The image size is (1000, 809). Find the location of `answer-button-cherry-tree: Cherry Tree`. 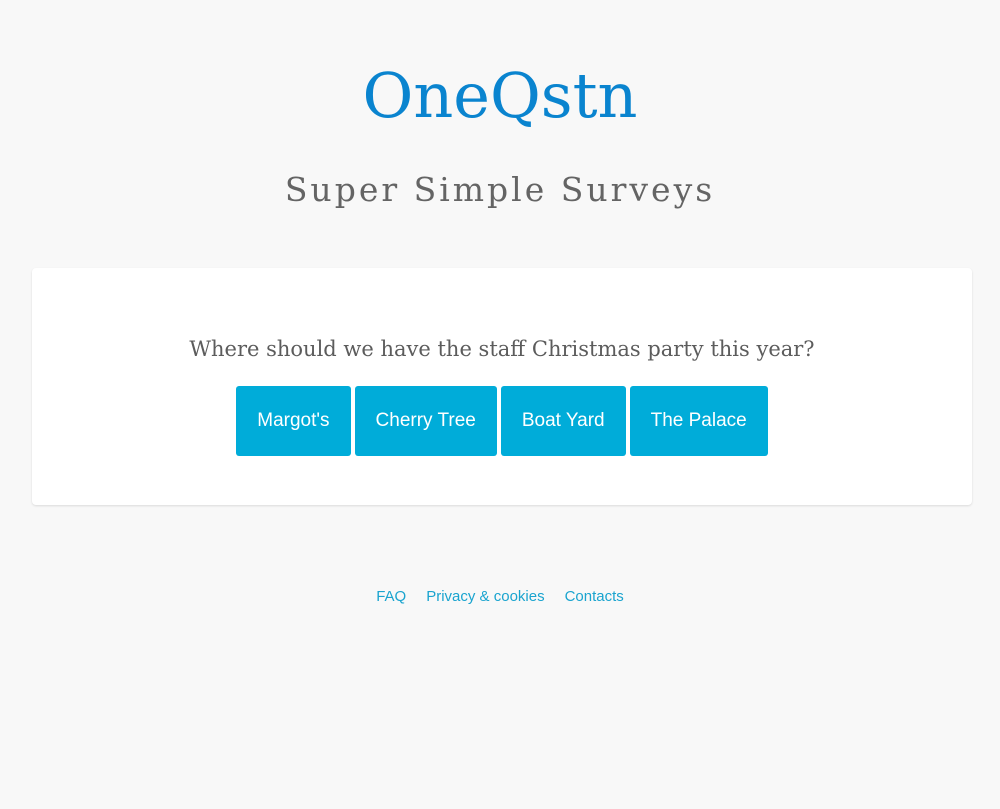

answer-button-cherry-tree: Cherry Tree is located at coordinates (425, 421).